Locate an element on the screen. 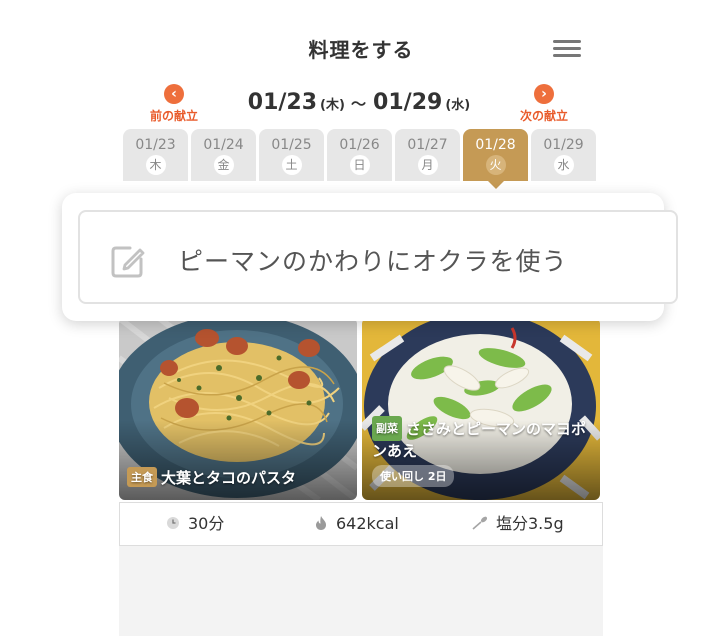 The image size is (720, 636). next-menu-button: › 次の献立 is located at coordinates (544, 104).